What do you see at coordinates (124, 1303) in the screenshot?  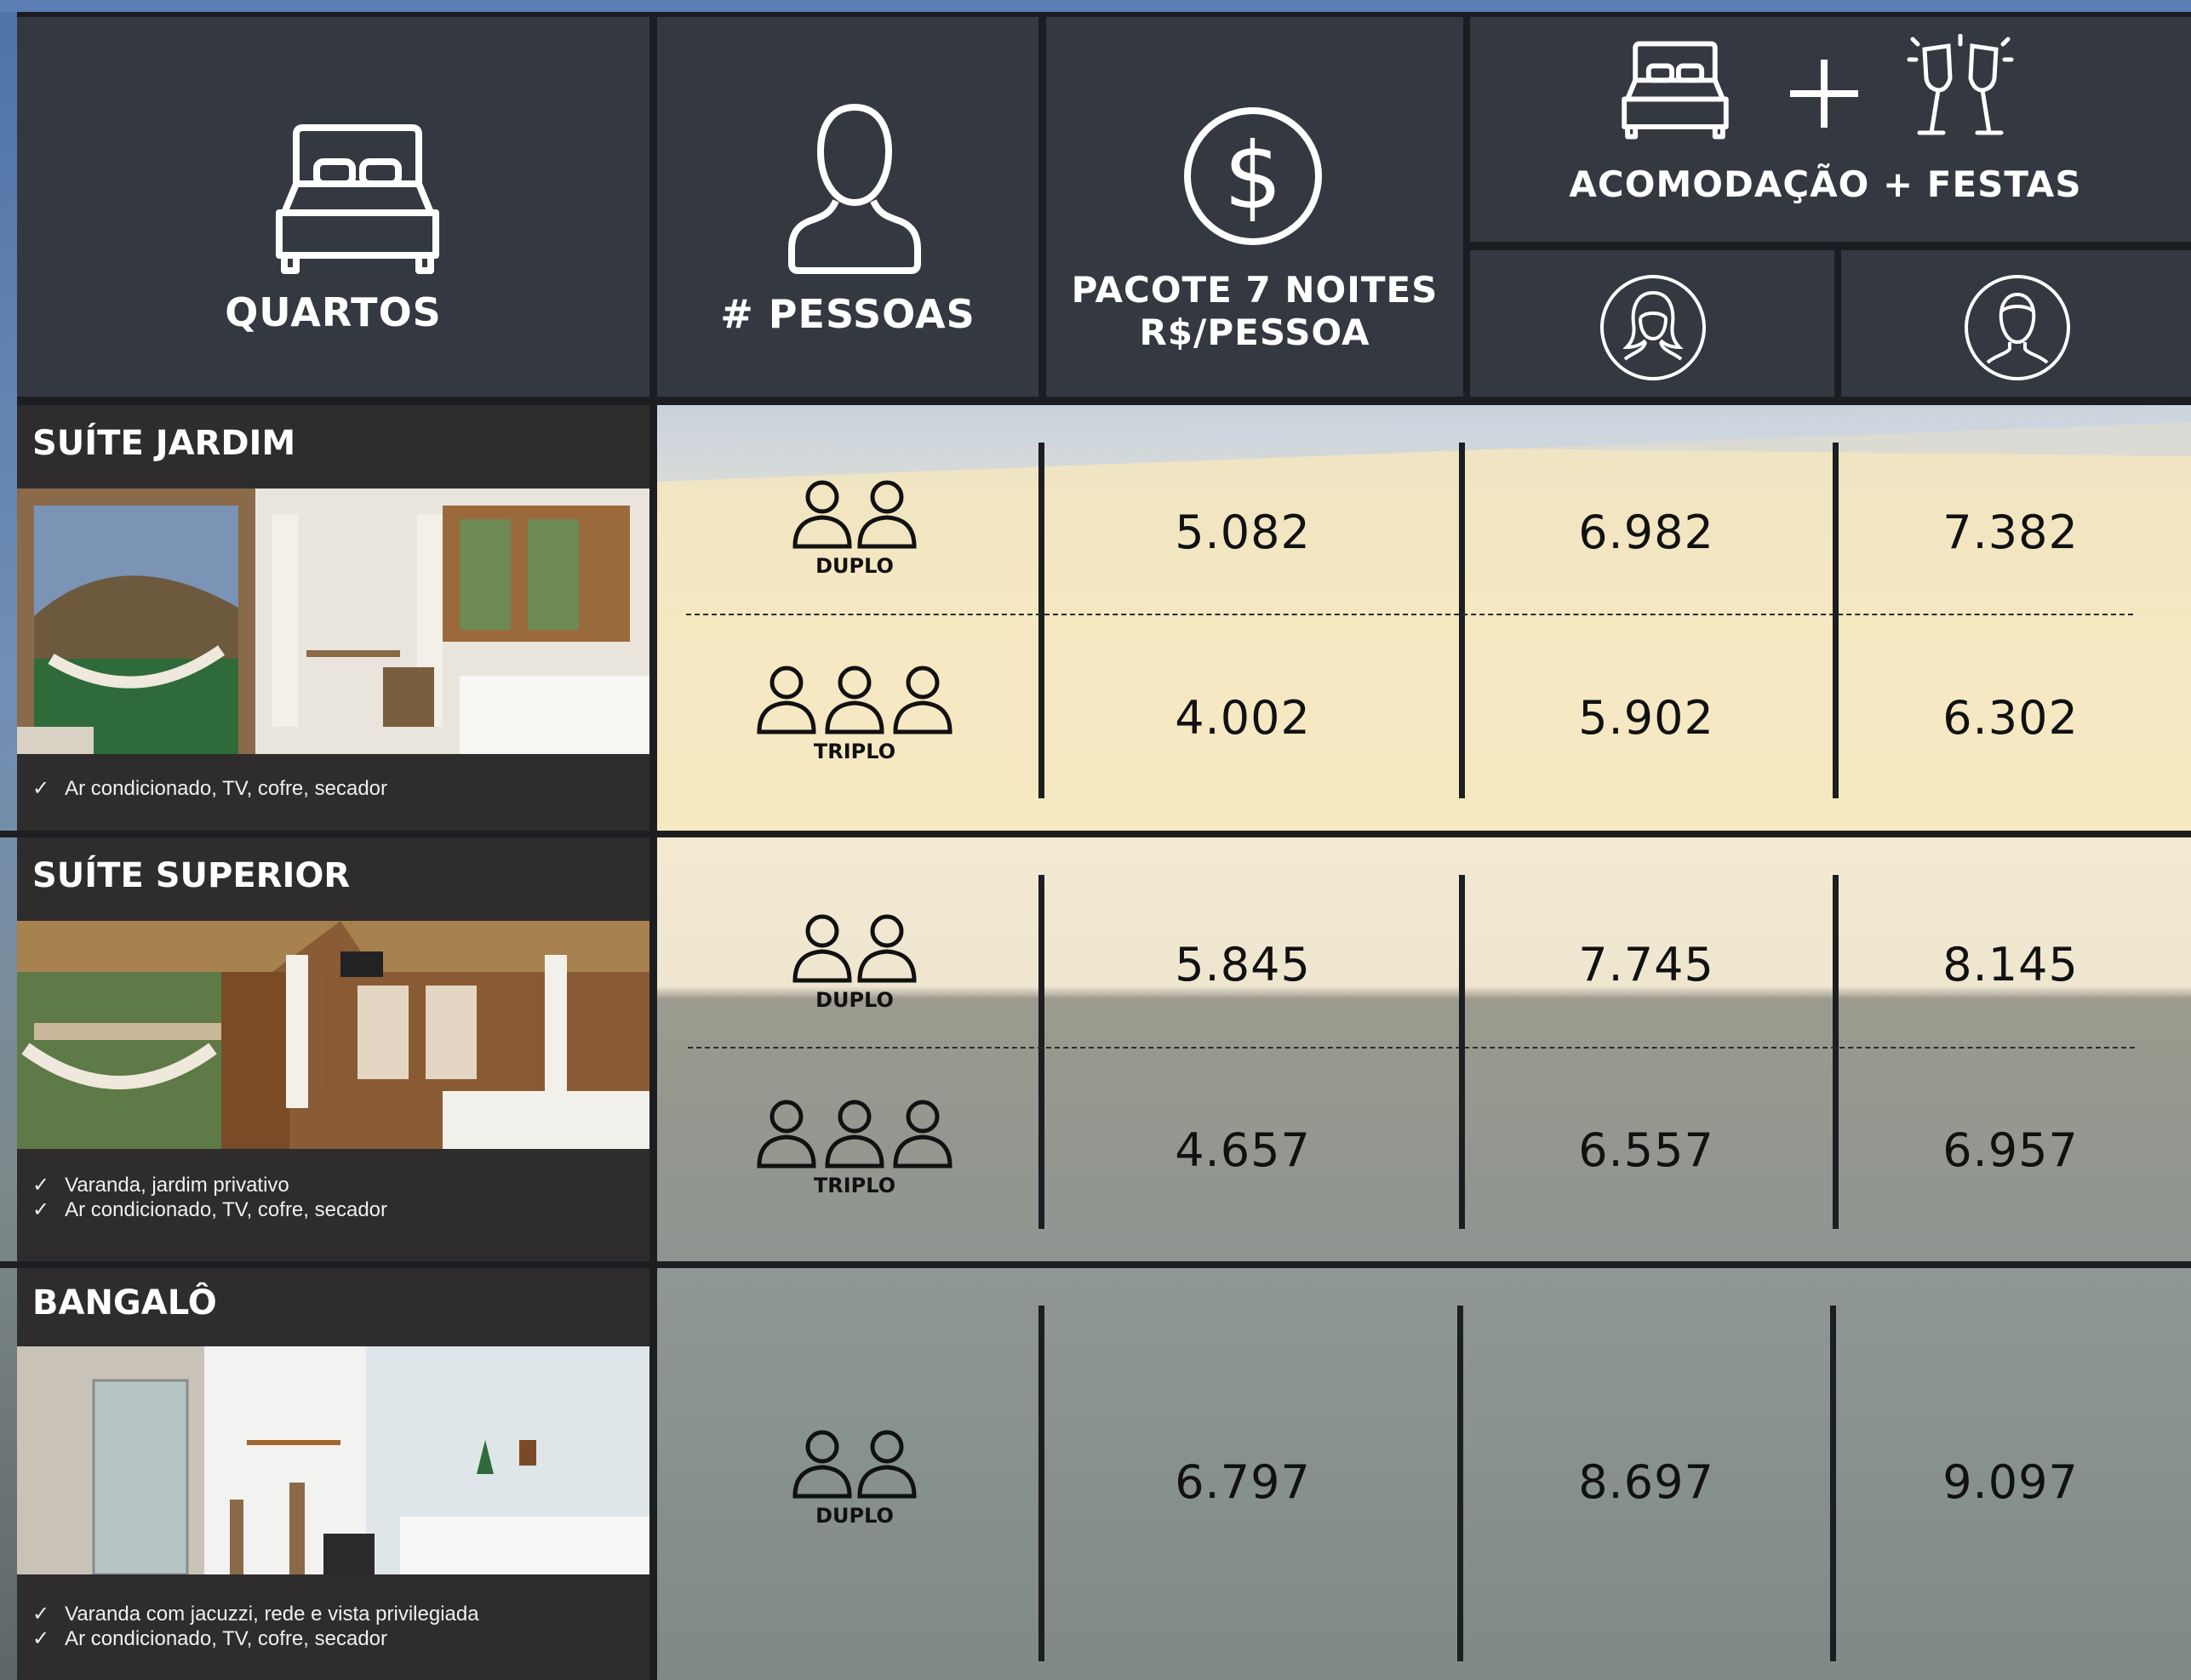 I see `room-name: BANGALÔ` at bounding box center [124, 1303].